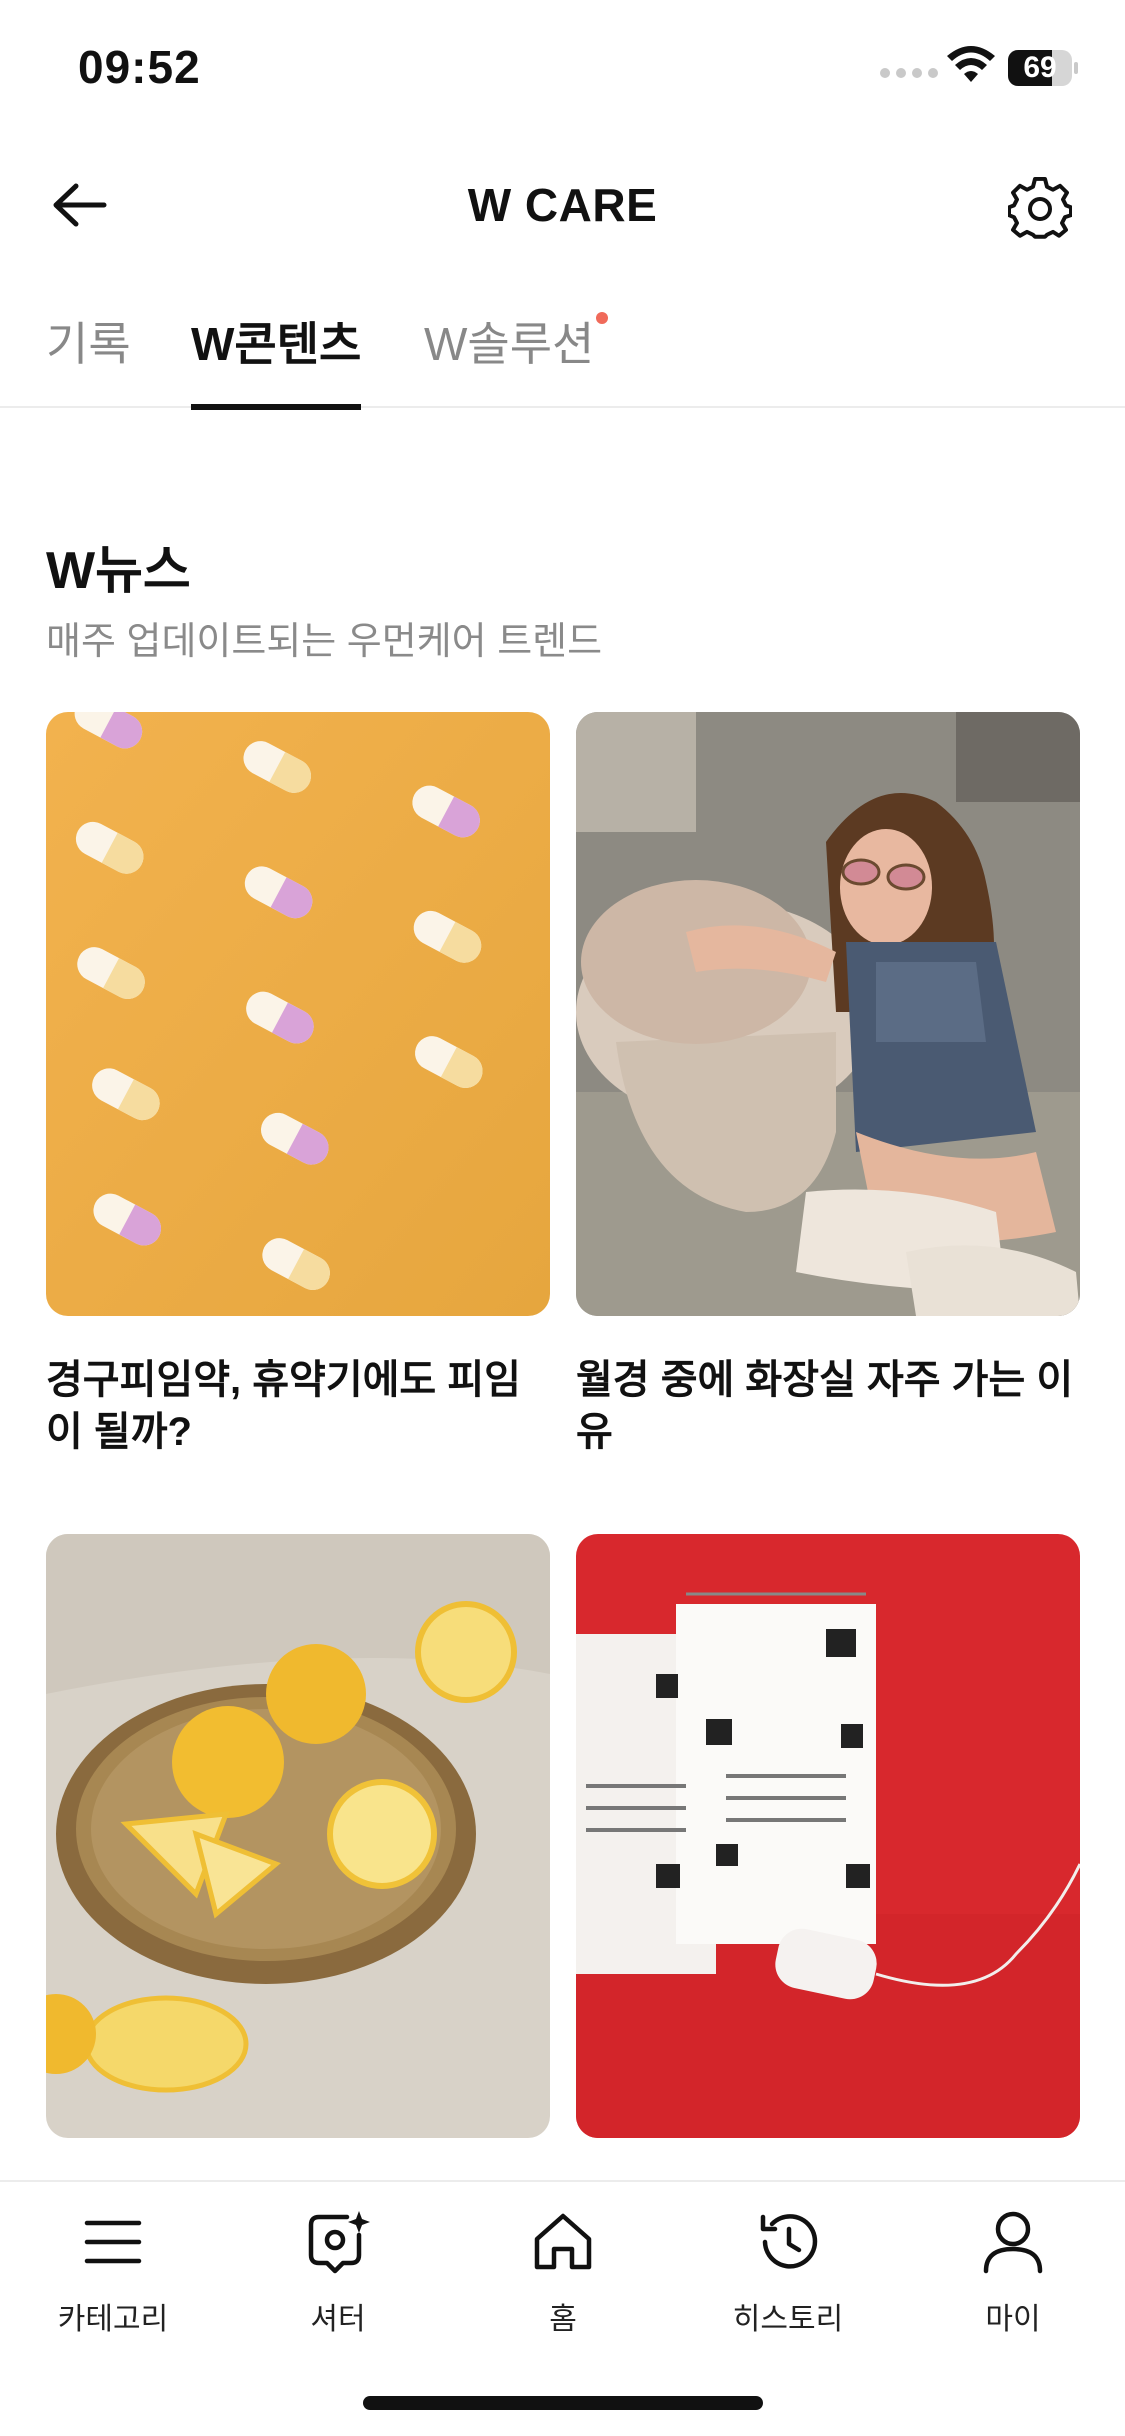  I want to click on nav-my: 마이, so click(1013, 2274).